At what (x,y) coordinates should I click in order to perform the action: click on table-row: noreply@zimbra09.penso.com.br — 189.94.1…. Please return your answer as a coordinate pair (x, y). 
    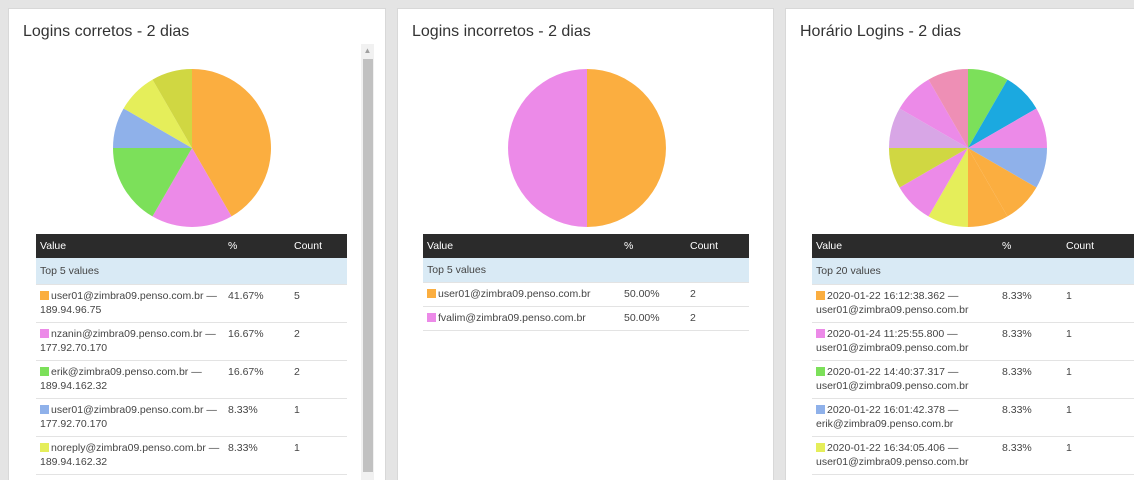
    Looking at the image, I should click on (191, 455).